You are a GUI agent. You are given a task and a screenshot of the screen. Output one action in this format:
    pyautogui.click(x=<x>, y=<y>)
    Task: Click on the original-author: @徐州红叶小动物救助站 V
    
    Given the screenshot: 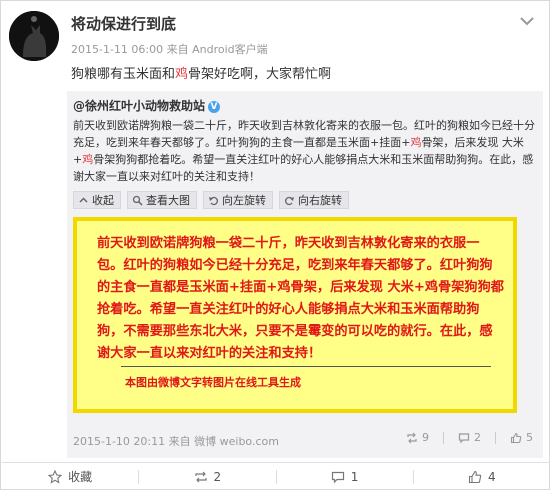 What is the action you would take?
    pyautogui.click(x=147, y=105)
    